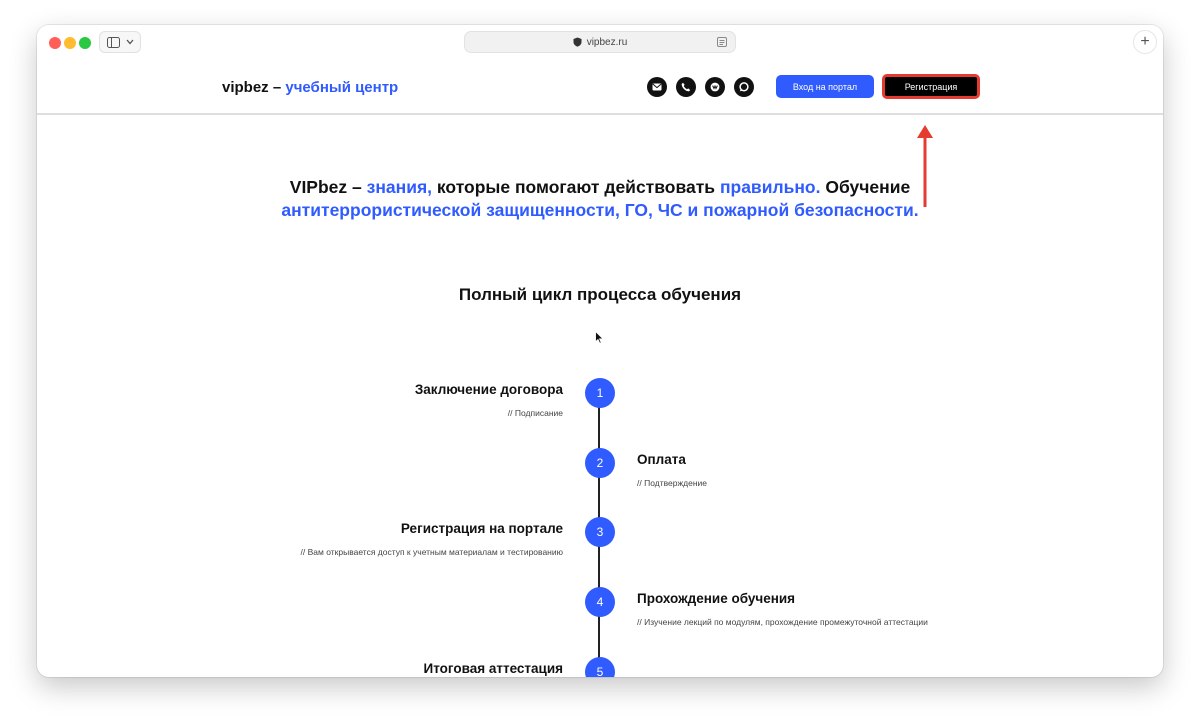 Image resolution: width=1200 pixels, height=725 pixels. I want to click on sidebar-icon, so click(113, 42).